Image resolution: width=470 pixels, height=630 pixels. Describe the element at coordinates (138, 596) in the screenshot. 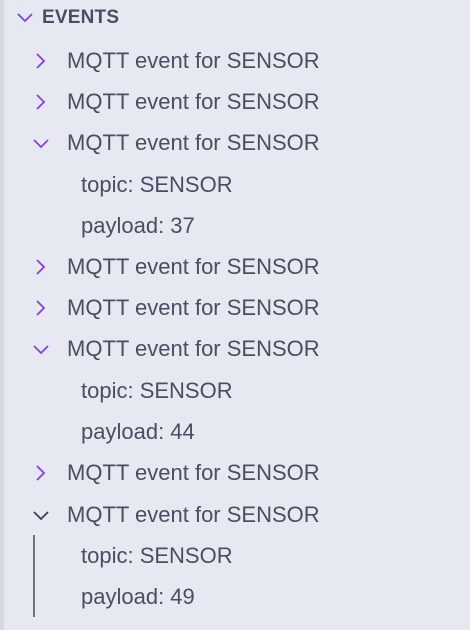

I see `event-payload: payload: 49` at that location.